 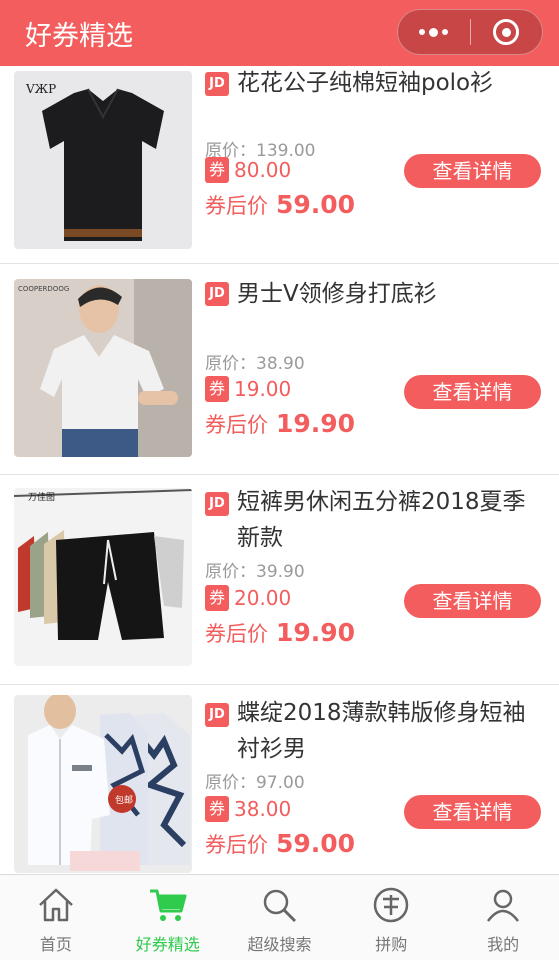 I want to click on bottom-tab-bar: 首页 好券精选 超级搜索 拼购 我的, so click(x=279, y=917).